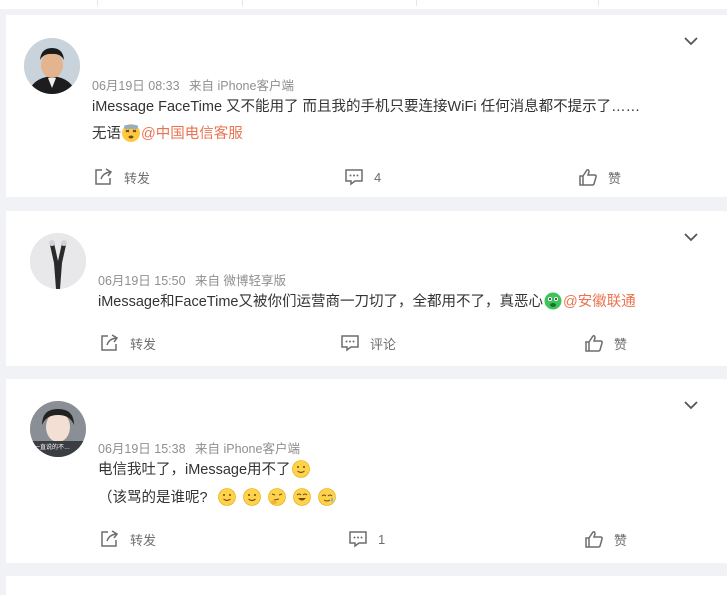 The image size is (727, 595). I want to click on comment-text-line2: 无语 @中国电信客服, so click(167, 134).